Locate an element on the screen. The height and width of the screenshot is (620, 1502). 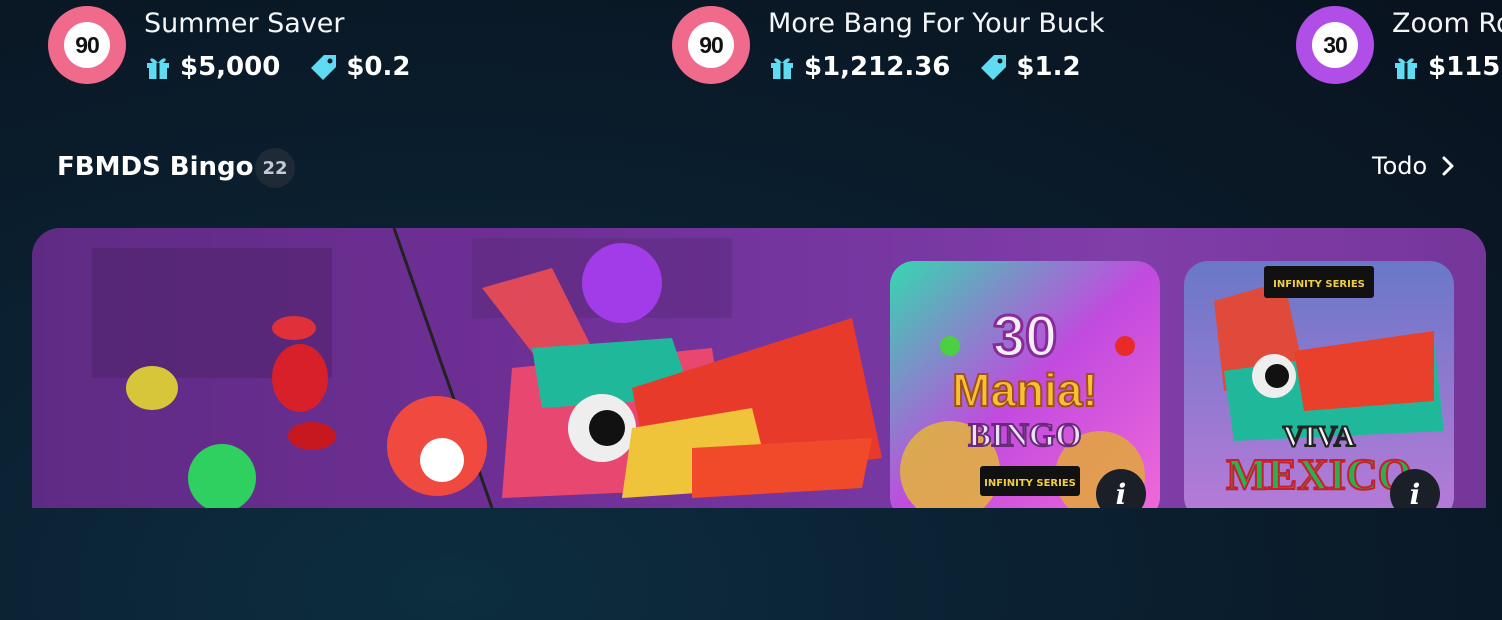
game-title-line: Mania! is located at coordinates (1025, 390).